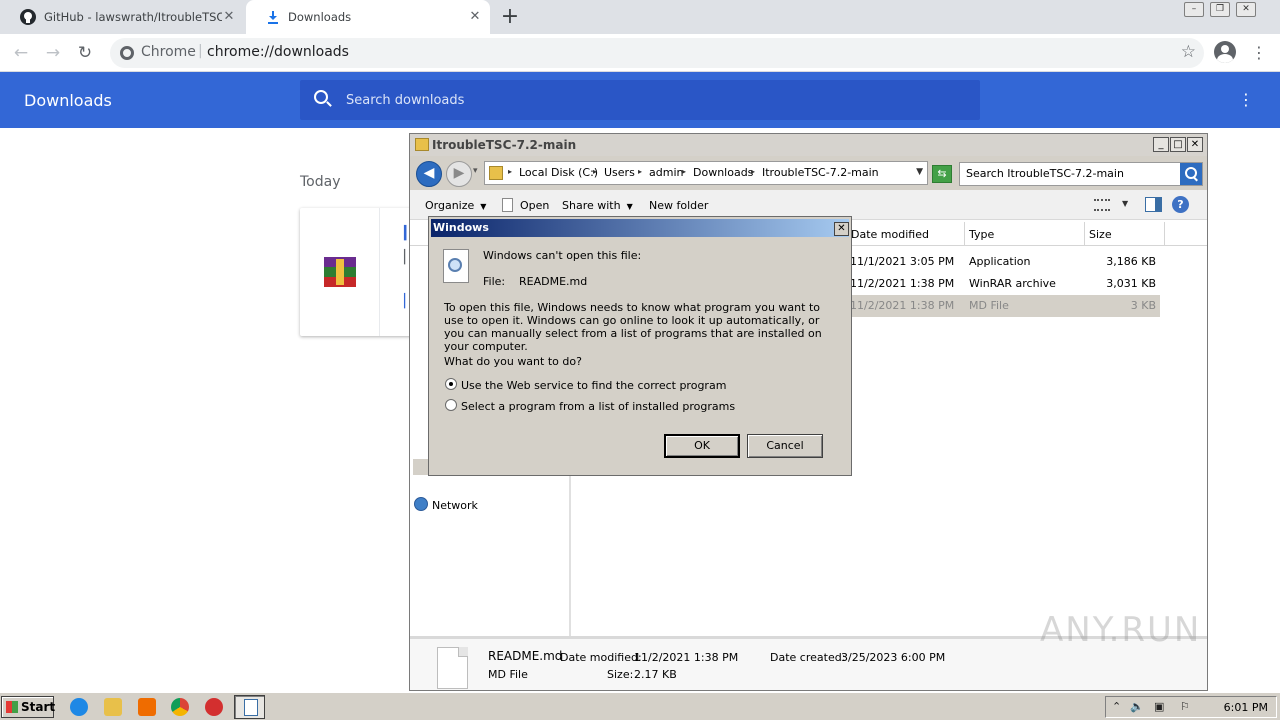 The width and height of the screenshot is (1280, 720). I want to click on network-icon, so click(421, 504).